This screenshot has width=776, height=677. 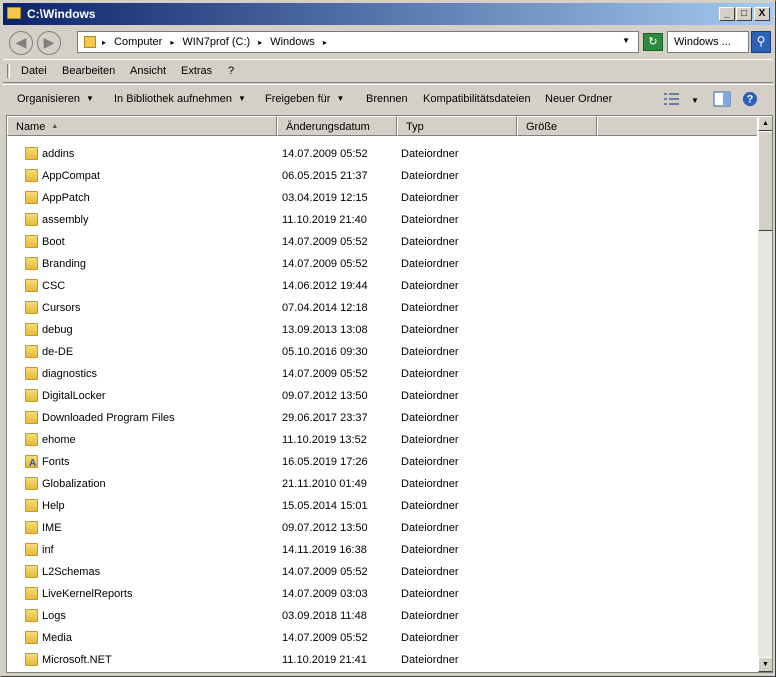 What do you see at coordinates (358, 42) in the screenshot?
I see `address-path: ▸ Computer ▸ WIN7prof (C:) ▸ Windows ▸ ▼` at bounding box center [358, 42].